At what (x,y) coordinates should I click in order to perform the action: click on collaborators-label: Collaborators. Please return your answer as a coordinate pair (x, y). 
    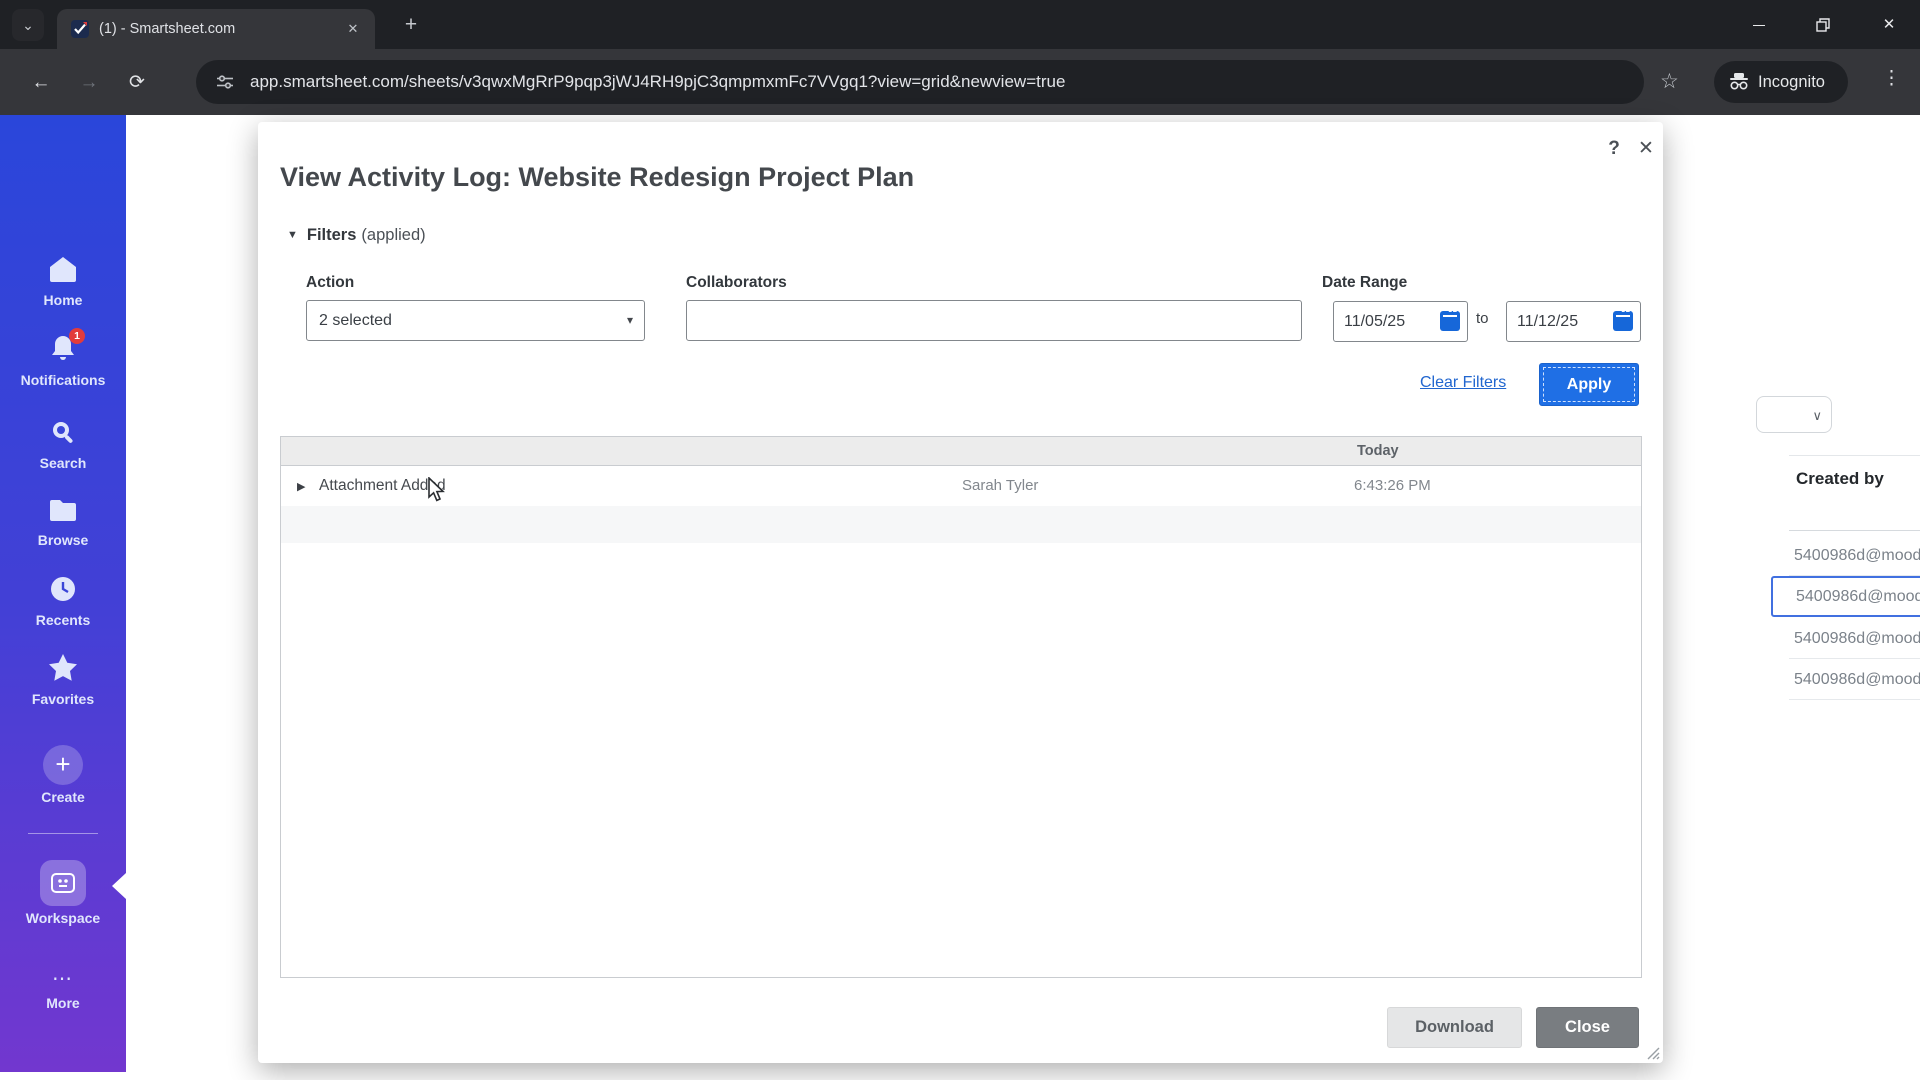
    Looking at the image, I should click on (736, 282).